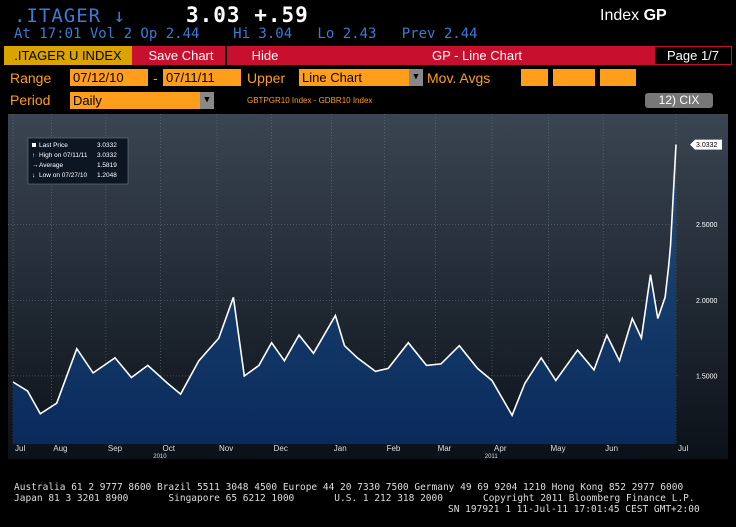 Image resolution: width=736 pixels, height=527 pixels. I want to click on ticker-text: .ITAGER, so click(58, 16).